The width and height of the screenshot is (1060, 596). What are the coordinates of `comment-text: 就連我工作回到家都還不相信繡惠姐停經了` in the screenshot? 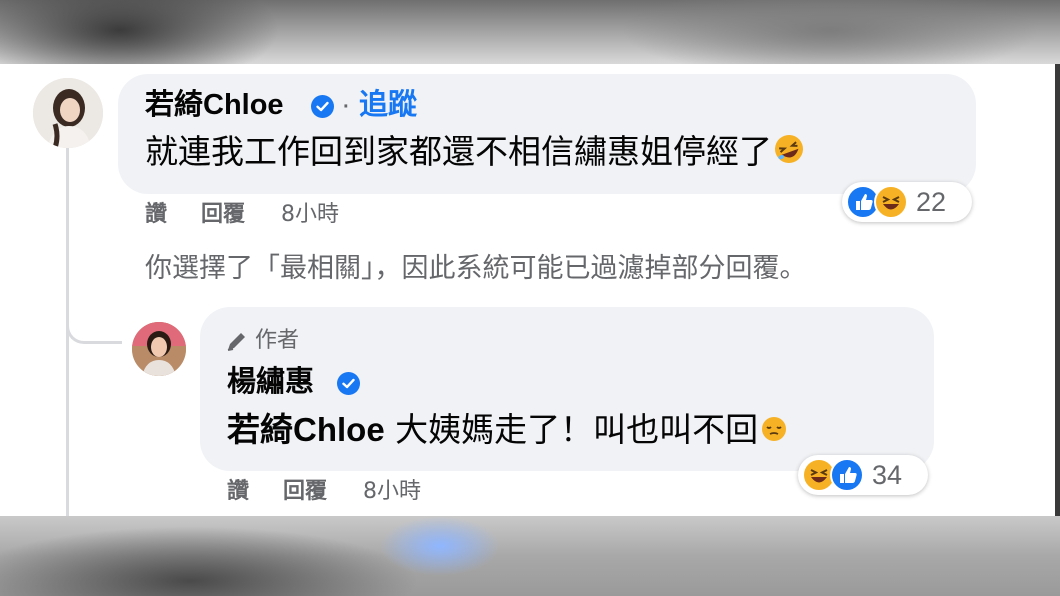 It's located at (475, 153).